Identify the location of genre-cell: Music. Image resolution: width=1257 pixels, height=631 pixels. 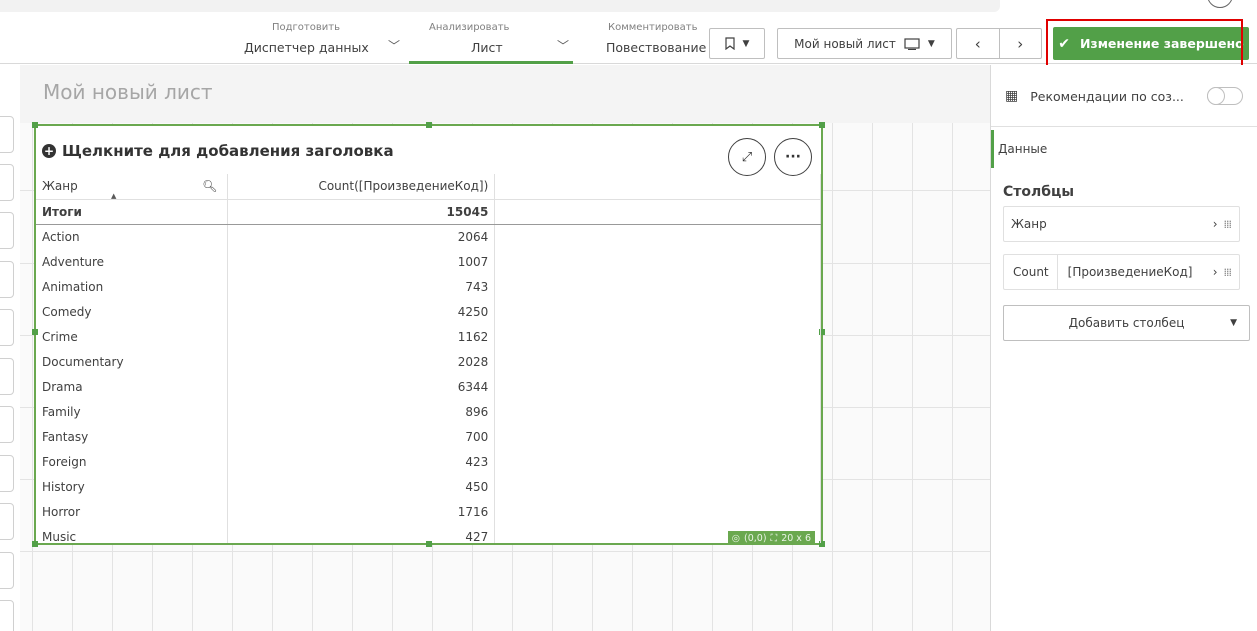
(132, 533).